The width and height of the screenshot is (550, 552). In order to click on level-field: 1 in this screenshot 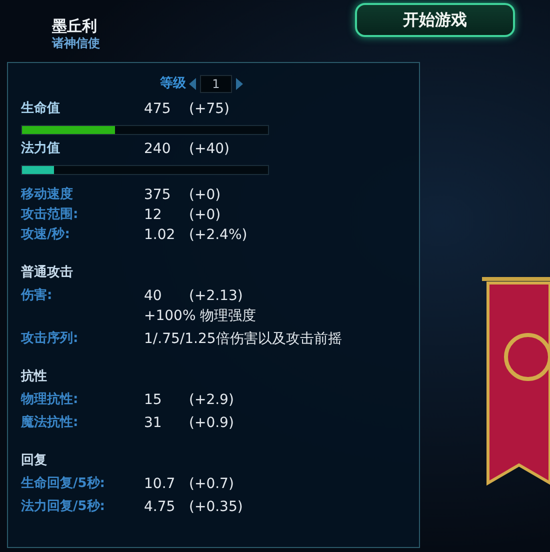, I will do `click(216, 84)`.